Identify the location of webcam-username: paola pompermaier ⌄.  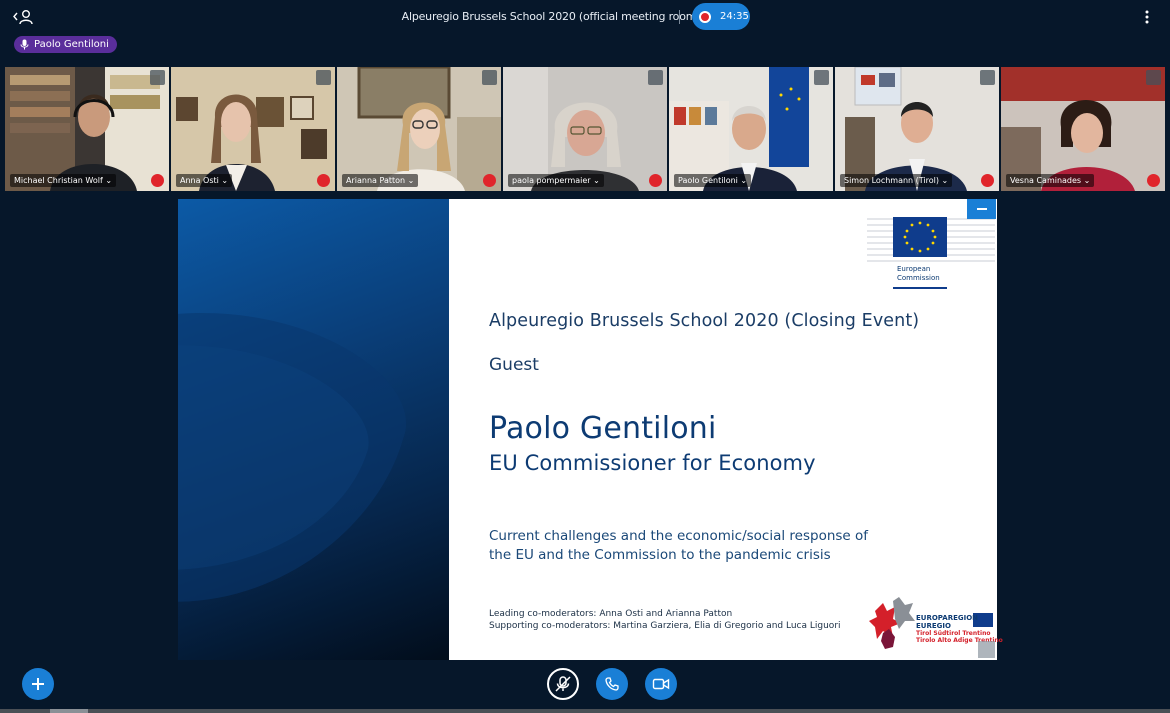
(556, 180).